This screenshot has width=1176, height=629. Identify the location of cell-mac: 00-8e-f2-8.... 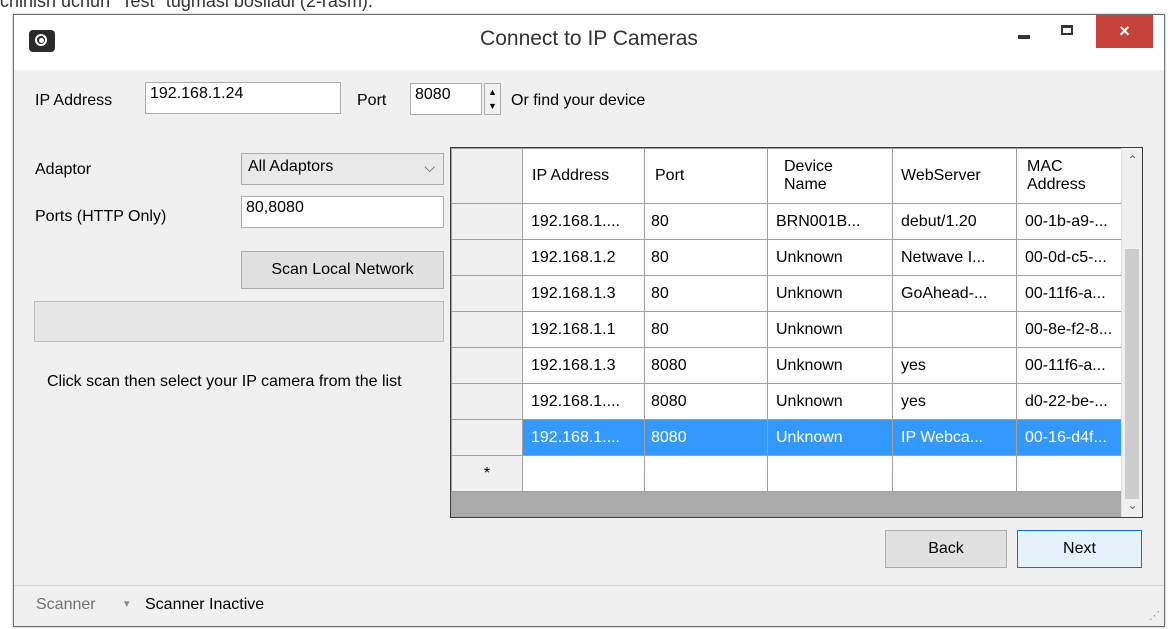
(1076, 329).